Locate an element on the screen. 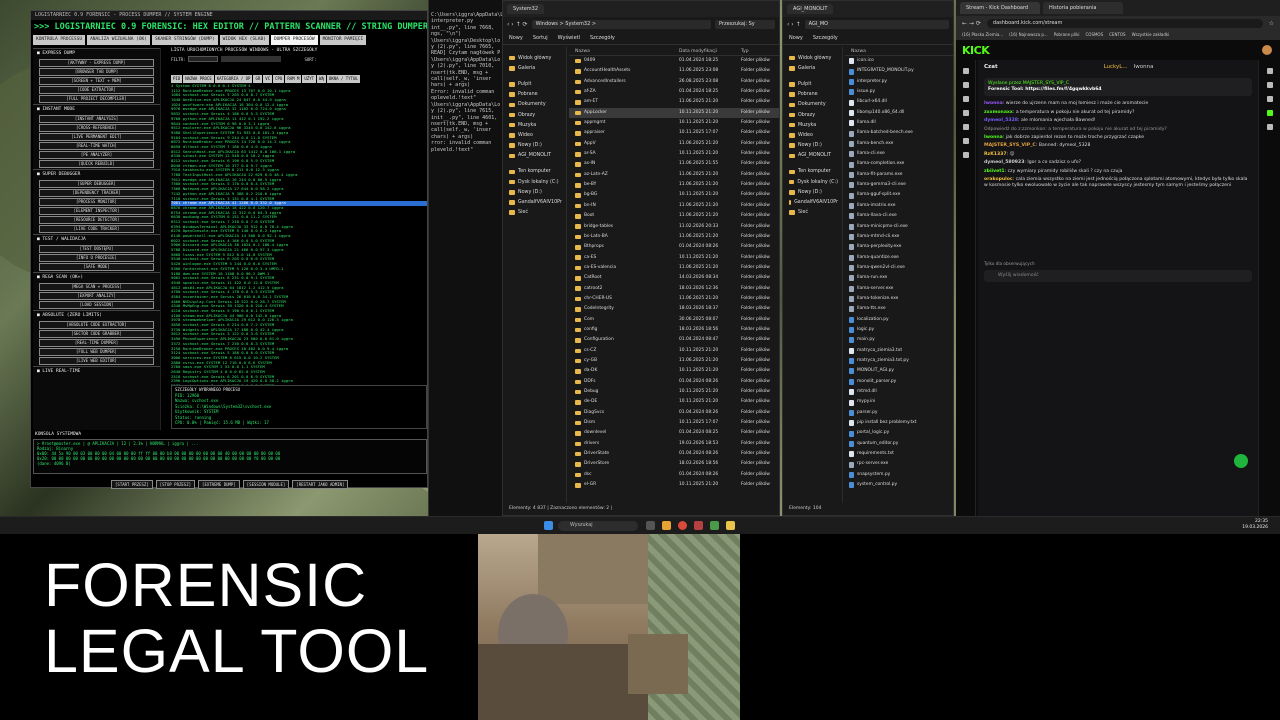 Image resolution: width=1280 pixels, height=720 pixels. file-row: parser.py is located at coordinates (899, 413).